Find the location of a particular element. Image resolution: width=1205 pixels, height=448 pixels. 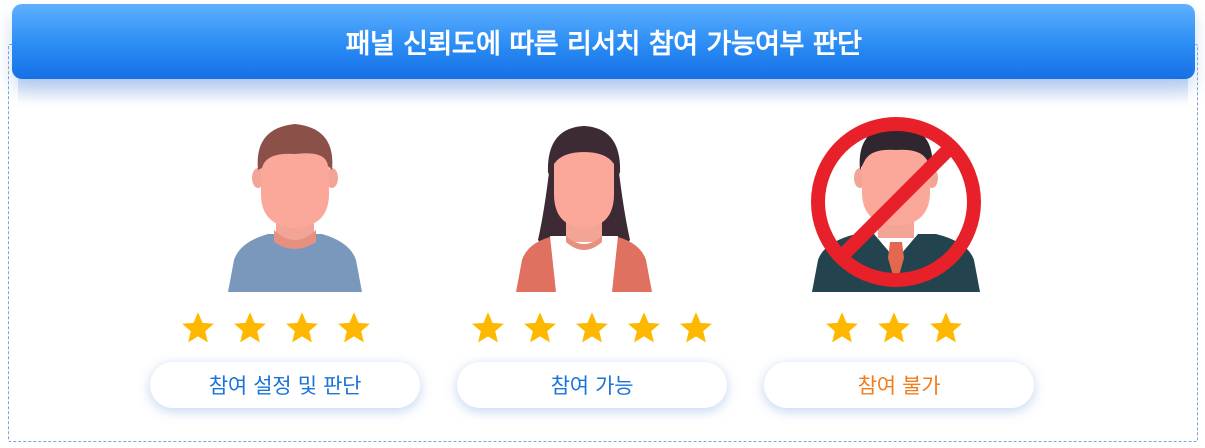

panel-label-2: 참여 가능 is located at coordinates (592, 385).